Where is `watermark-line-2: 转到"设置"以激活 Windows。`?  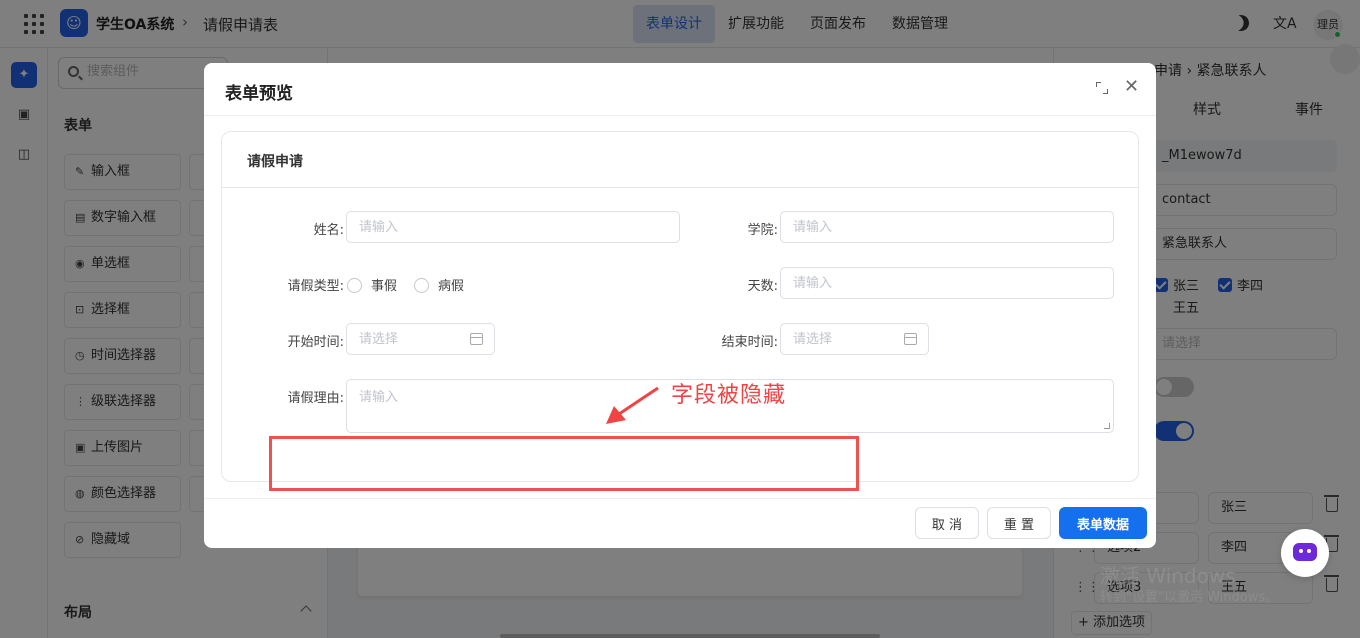
watermark-line-2: 转到"设置"以激活 Windows。 is located at coordinates (1189, 597).